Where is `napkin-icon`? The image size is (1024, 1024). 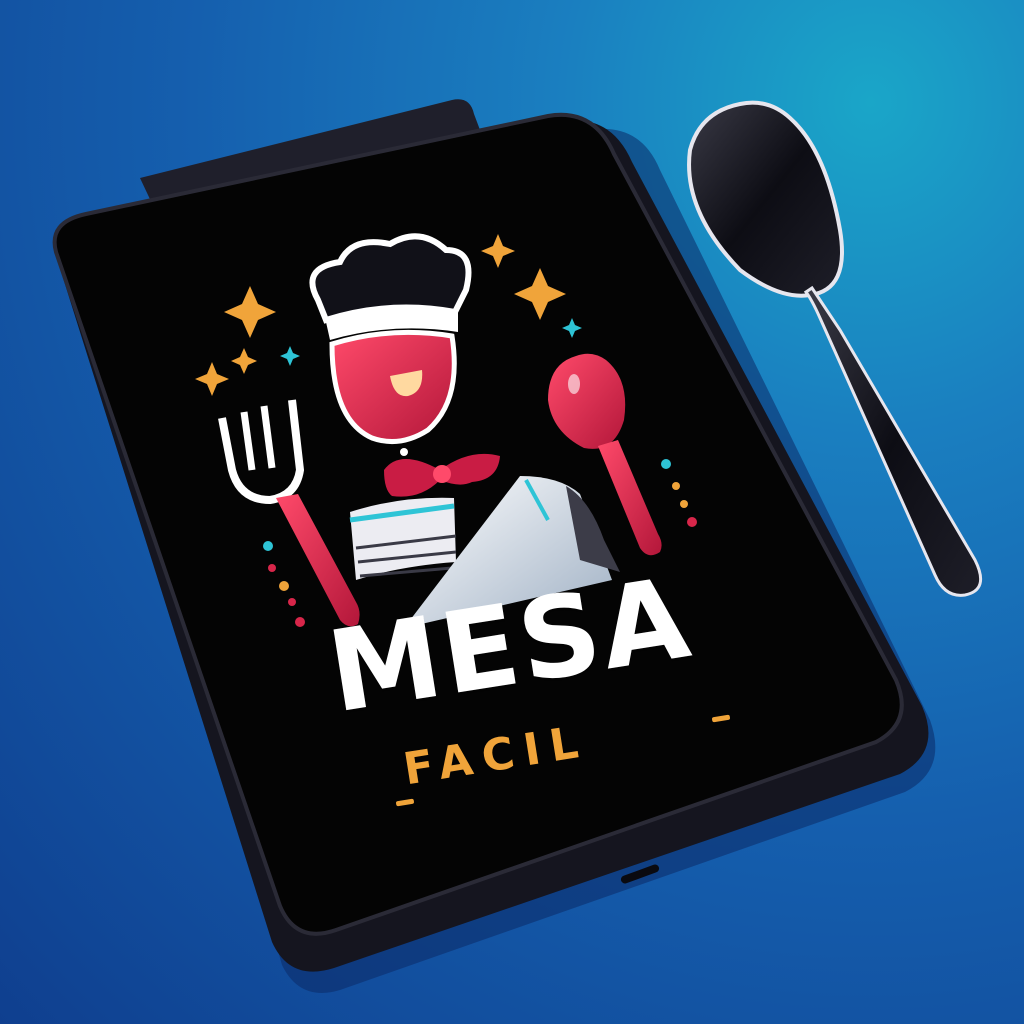 napkin-icon is located at coordinates (403, 538).